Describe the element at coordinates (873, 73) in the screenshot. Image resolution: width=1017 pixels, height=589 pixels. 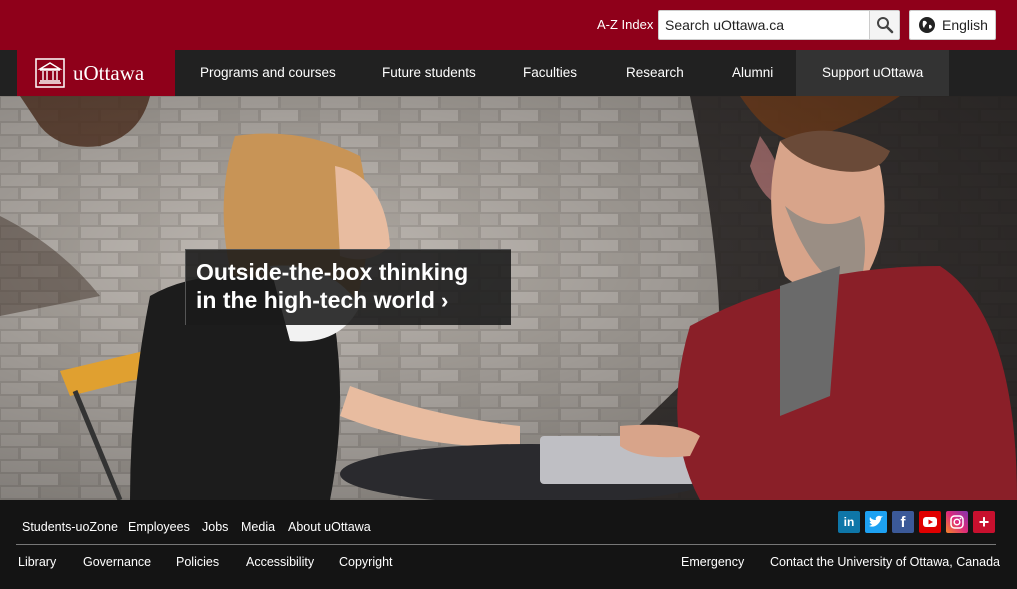
I see `nav-support-uottawa: Support uOttawa` at that location.